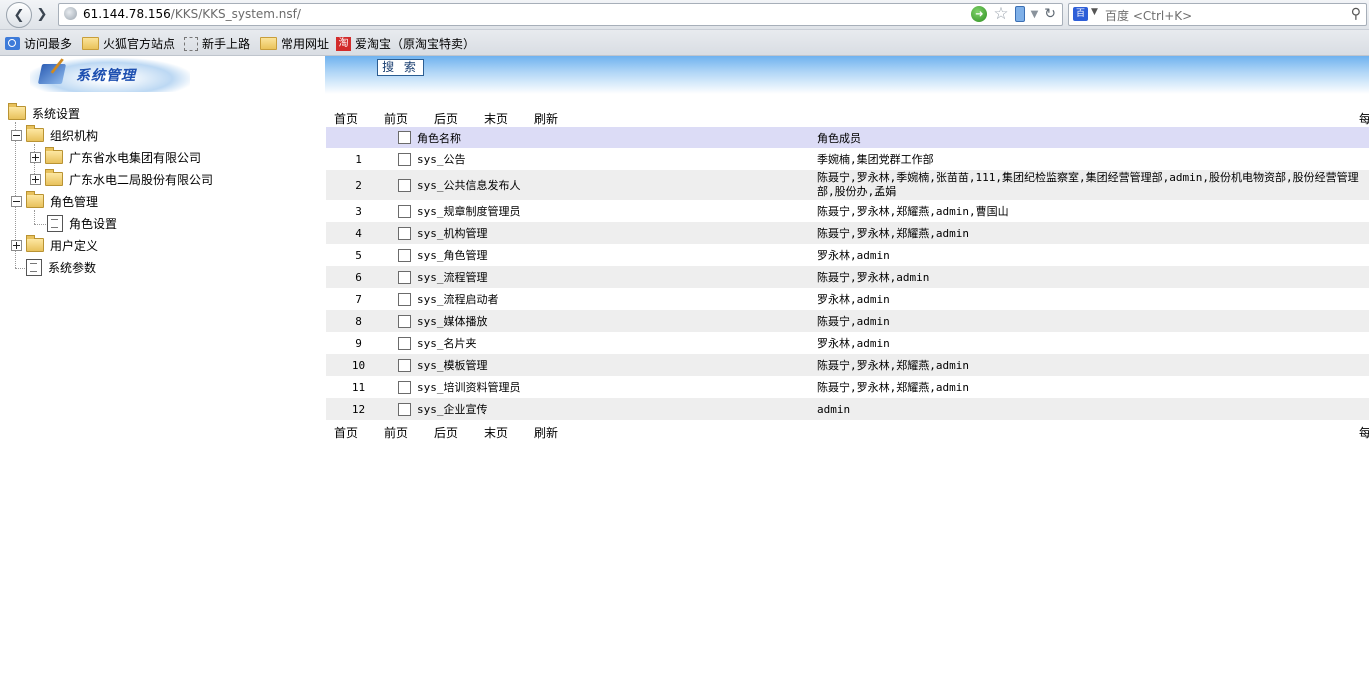 Image resolution: width=1369 pixels, height=680 pixels. Describe the element at coordinates (358, 343) in the screenshot. I see `row-number: 9` at that location.